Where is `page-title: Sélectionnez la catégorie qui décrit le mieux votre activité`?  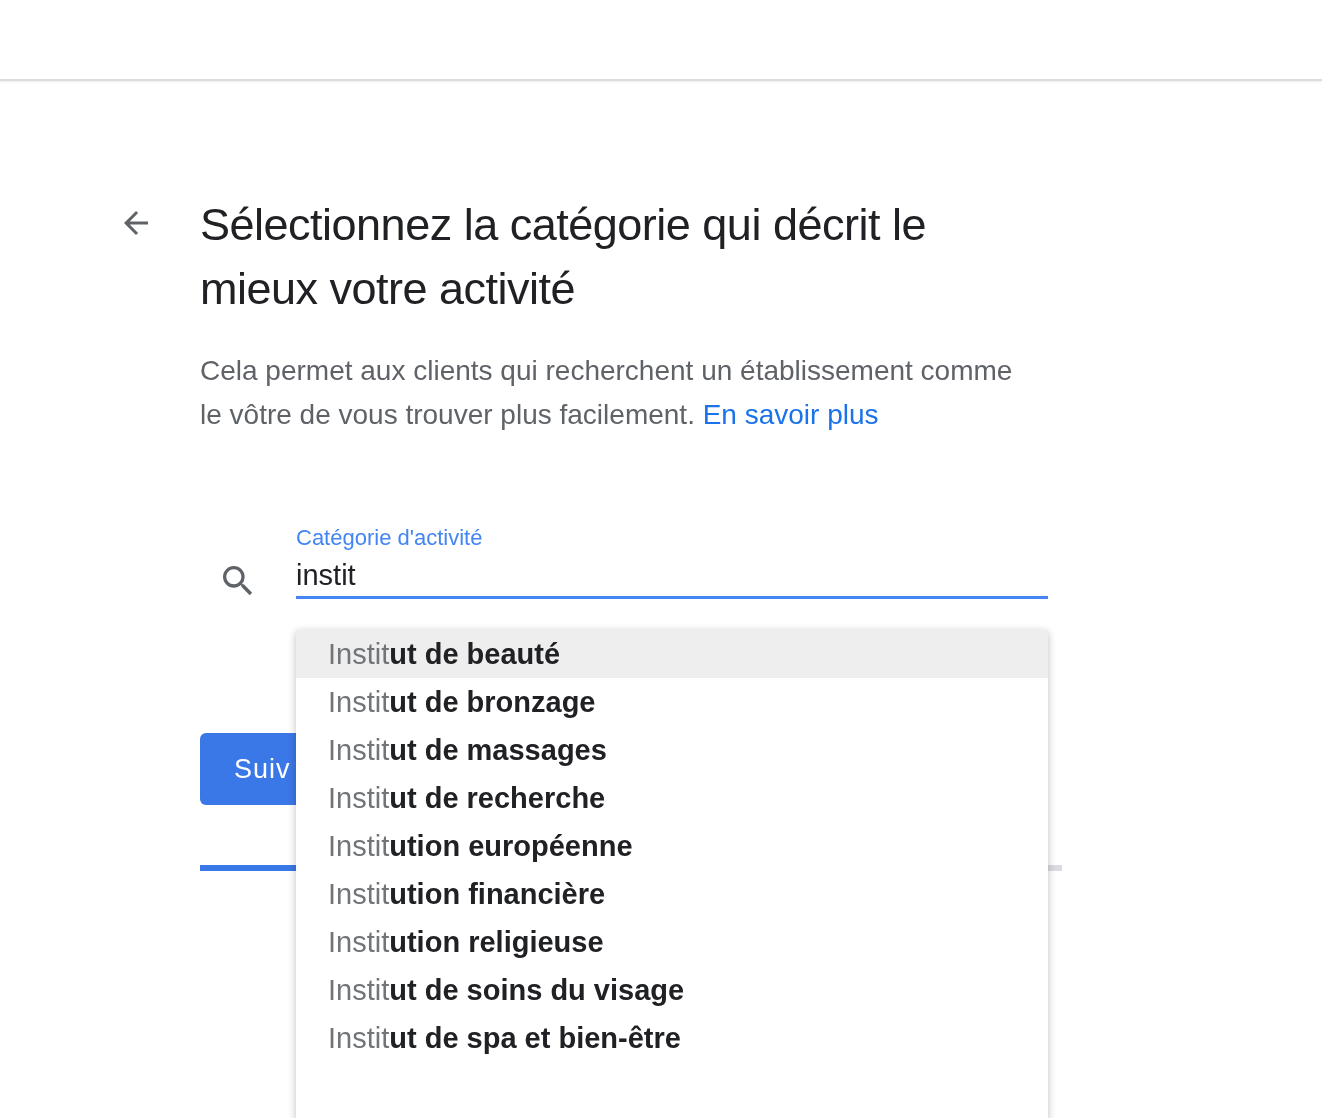 page-title: Sélectionnez la catégorie qui décrit le mieux votre activité is located at coordinates (563, 257).